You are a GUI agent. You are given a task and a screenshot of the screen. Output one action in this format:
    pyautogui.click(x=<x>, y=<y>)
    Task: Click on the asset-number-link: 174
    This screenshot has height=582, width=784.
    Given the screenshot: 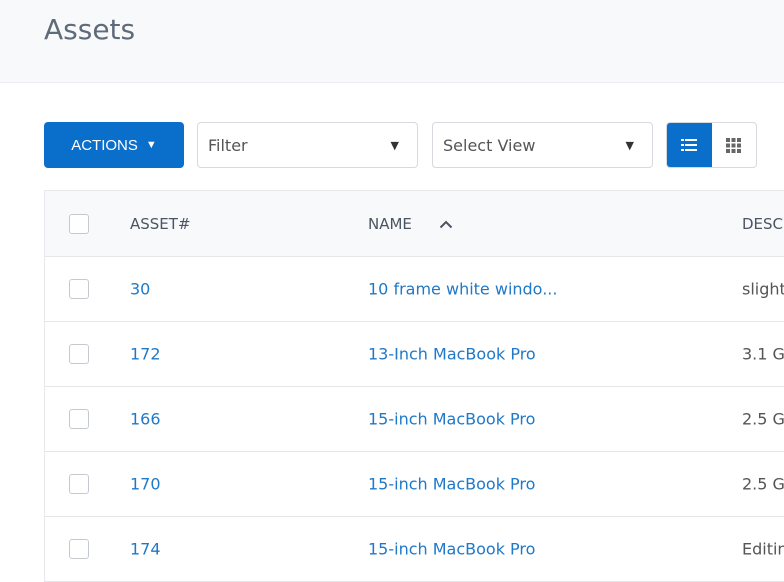 What is the action you would take?
    pyautogui.click(x=145, y=549)
    